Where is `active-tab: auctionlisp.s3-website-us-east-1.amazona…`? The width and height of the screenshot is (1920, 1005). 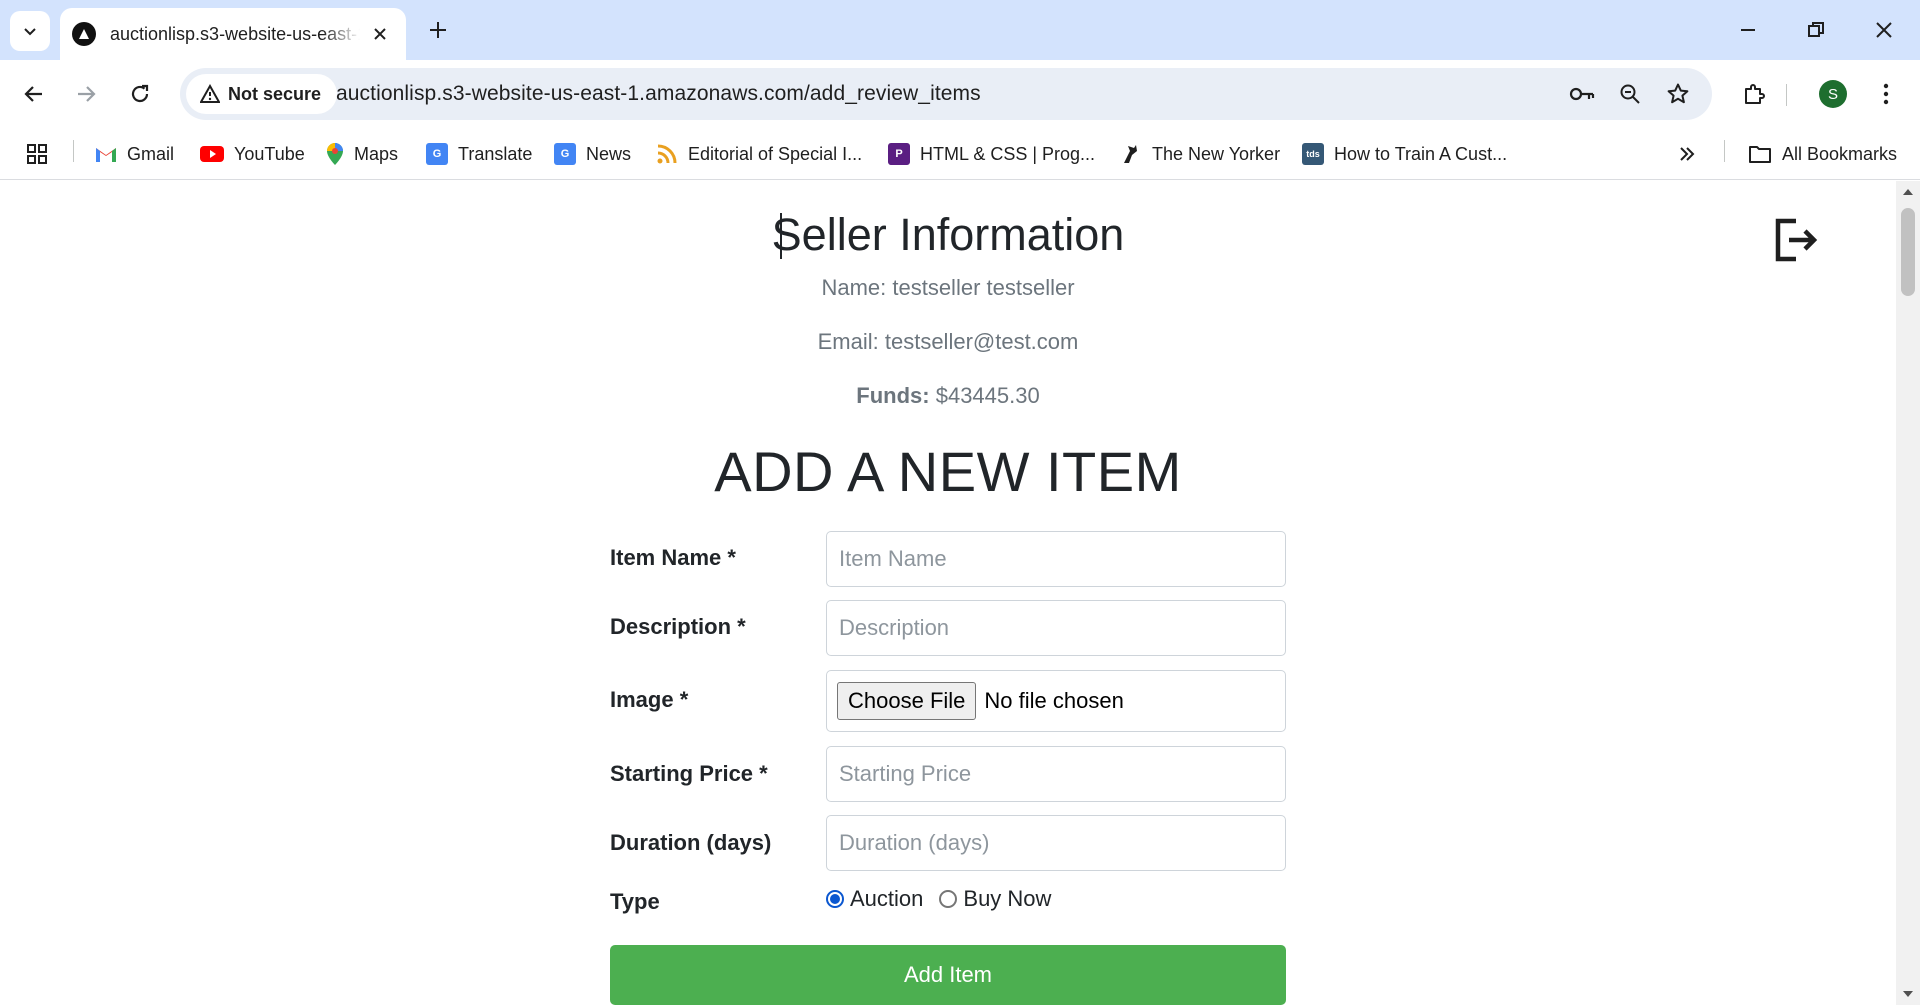 active-tab: auctionlisp.s3-website-us-east-1.amazona… is located at coordinates (233, 34).